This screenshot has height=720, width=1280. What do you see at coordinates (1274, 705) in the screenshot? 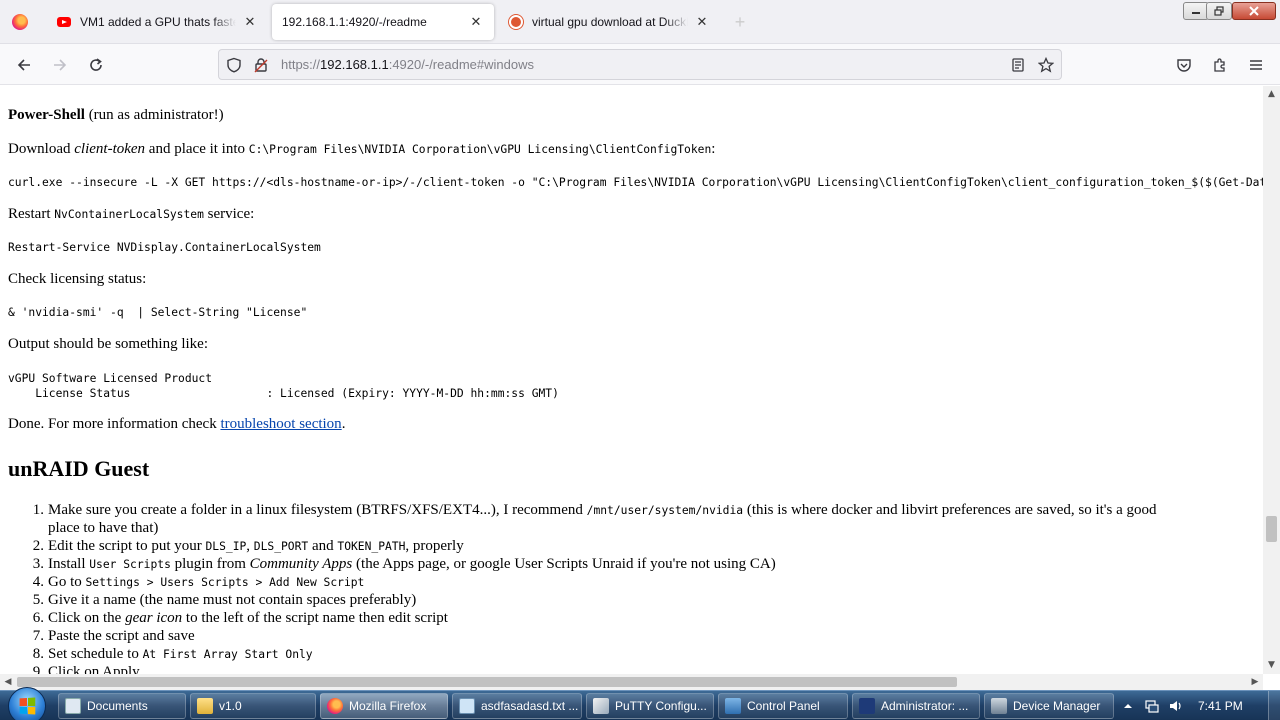
I see `show-desktop-button` at bounding box center [1274, 705].